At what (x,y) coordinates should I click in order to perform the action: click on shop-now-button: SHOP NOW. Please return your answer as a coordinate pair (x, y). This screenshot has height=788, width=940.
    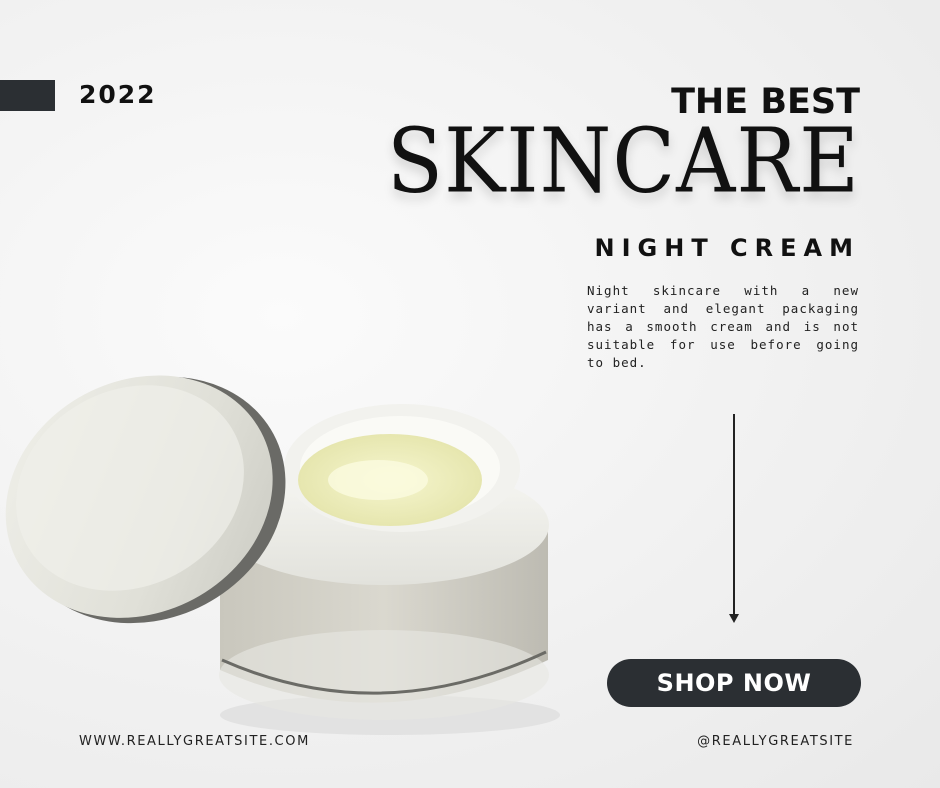
    Looking at the image, I should click on (734, 683).